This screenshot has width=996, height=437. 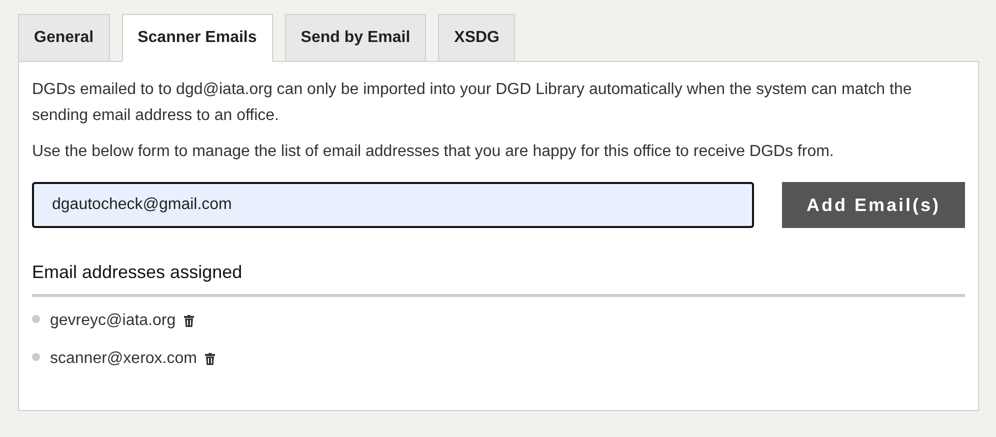 What do you see at coordinates (355, 38) in the screenshot?
I see `tab: Send by Email` at bounding box center [355, 38].